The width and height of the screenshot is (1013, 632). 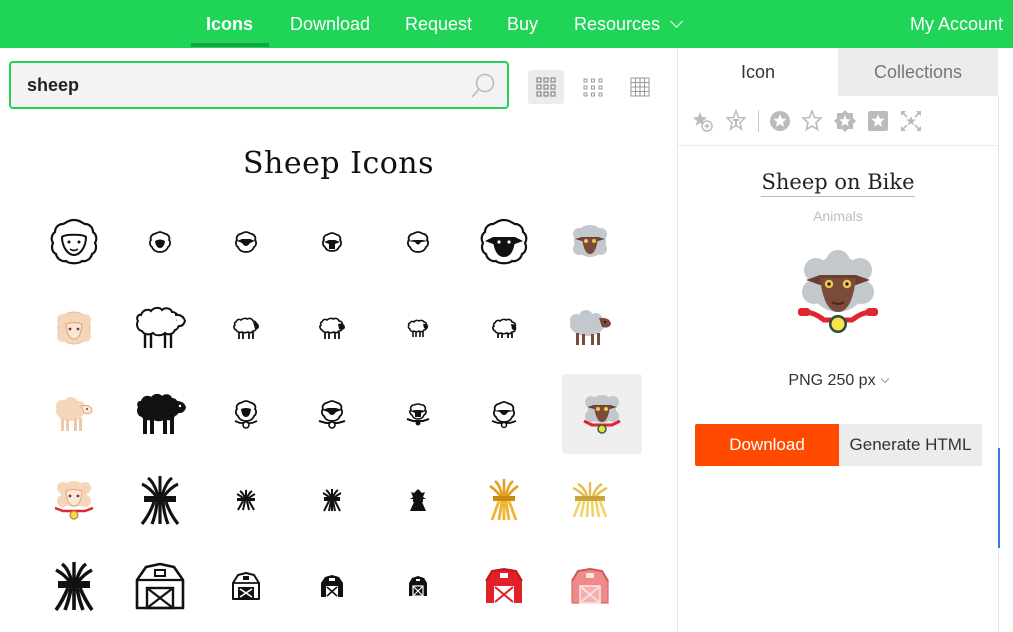 What do you see at coordinates (438, 24) in the screenshot?
I see `nav-request: Request` at bounding box center [438, 24].